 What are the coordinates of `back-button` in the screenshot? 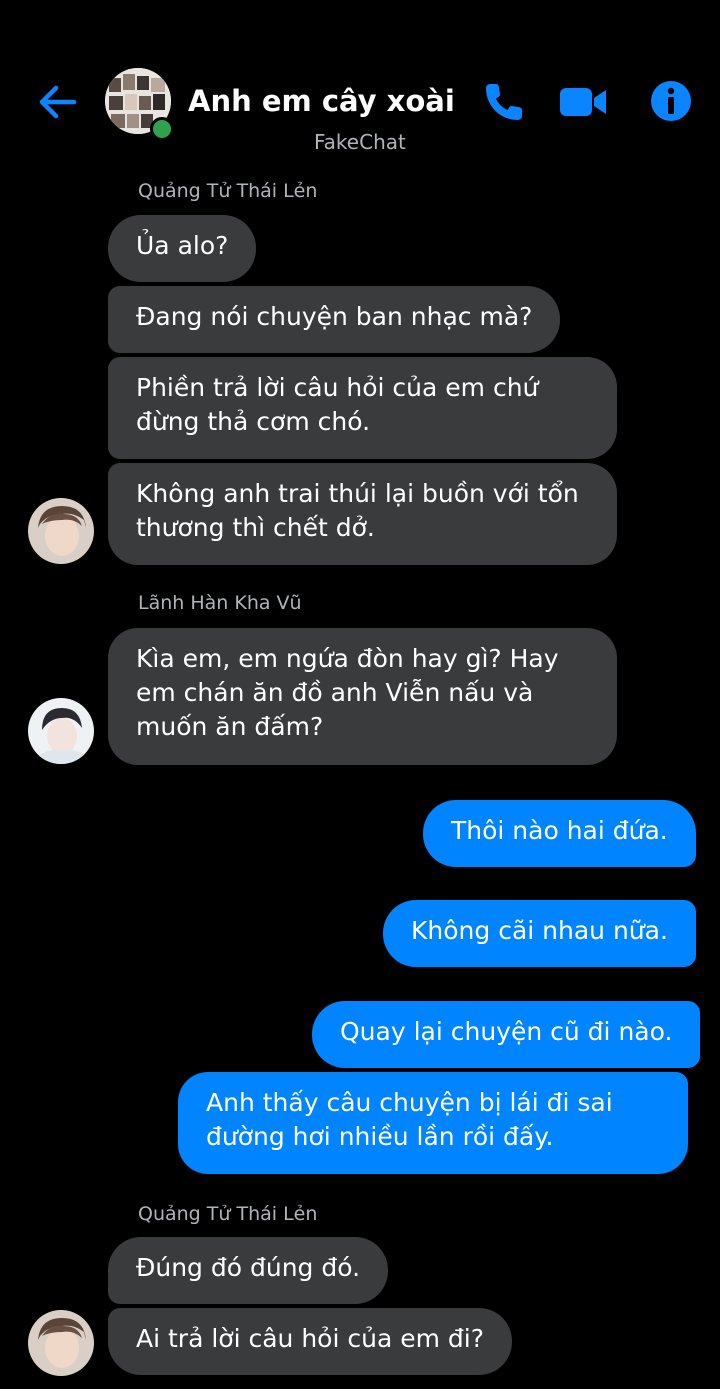 It's located at (58, 102).